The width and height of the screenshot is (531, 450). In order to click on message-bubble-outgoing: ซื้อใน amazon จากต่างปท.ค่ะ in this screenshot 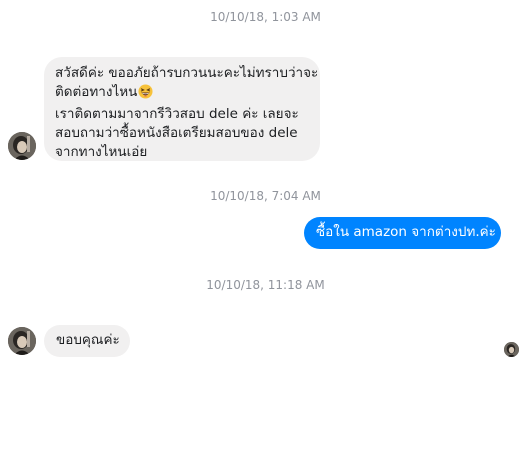, I will do `click(402, 233)`.